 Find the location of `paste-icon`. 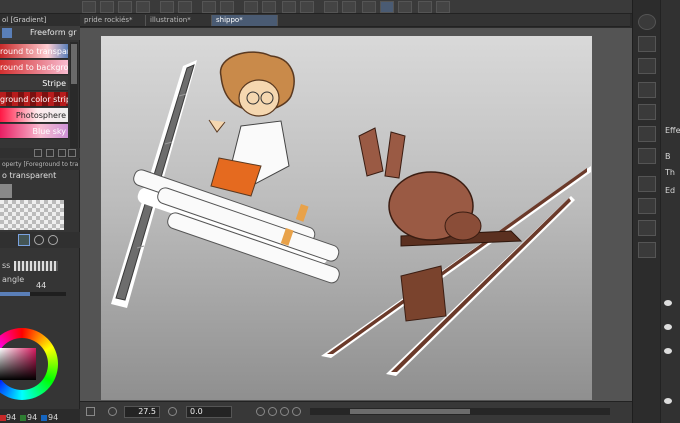

paste-icon is located at coordinates (289, 7).